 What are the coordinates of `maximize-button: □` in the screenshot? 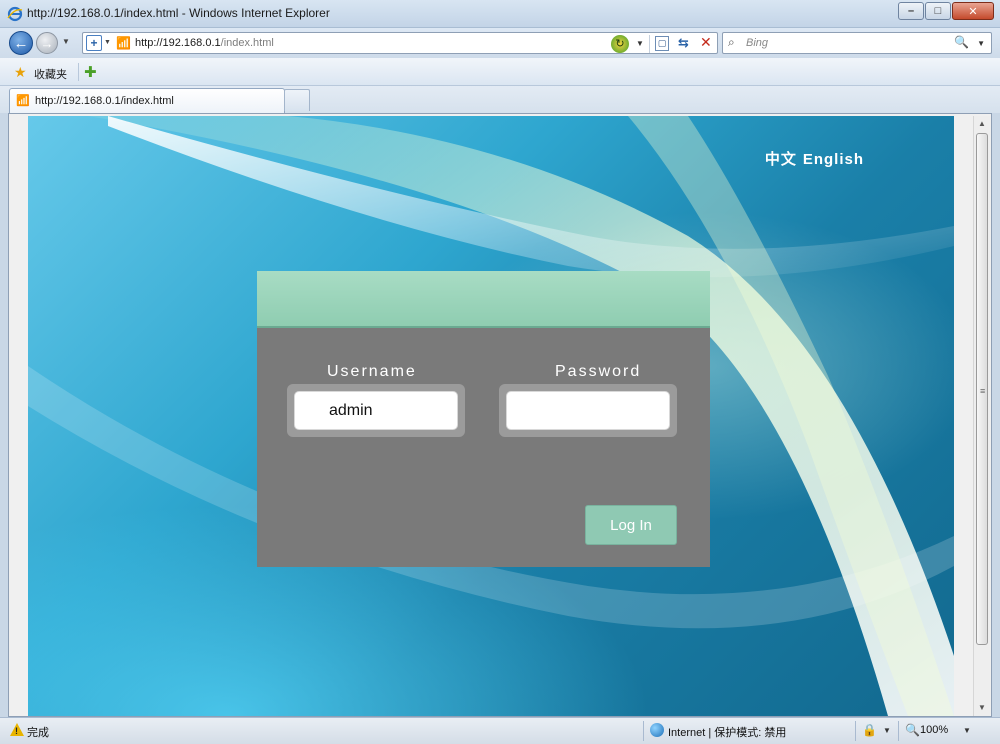 It's located at (938, 11).